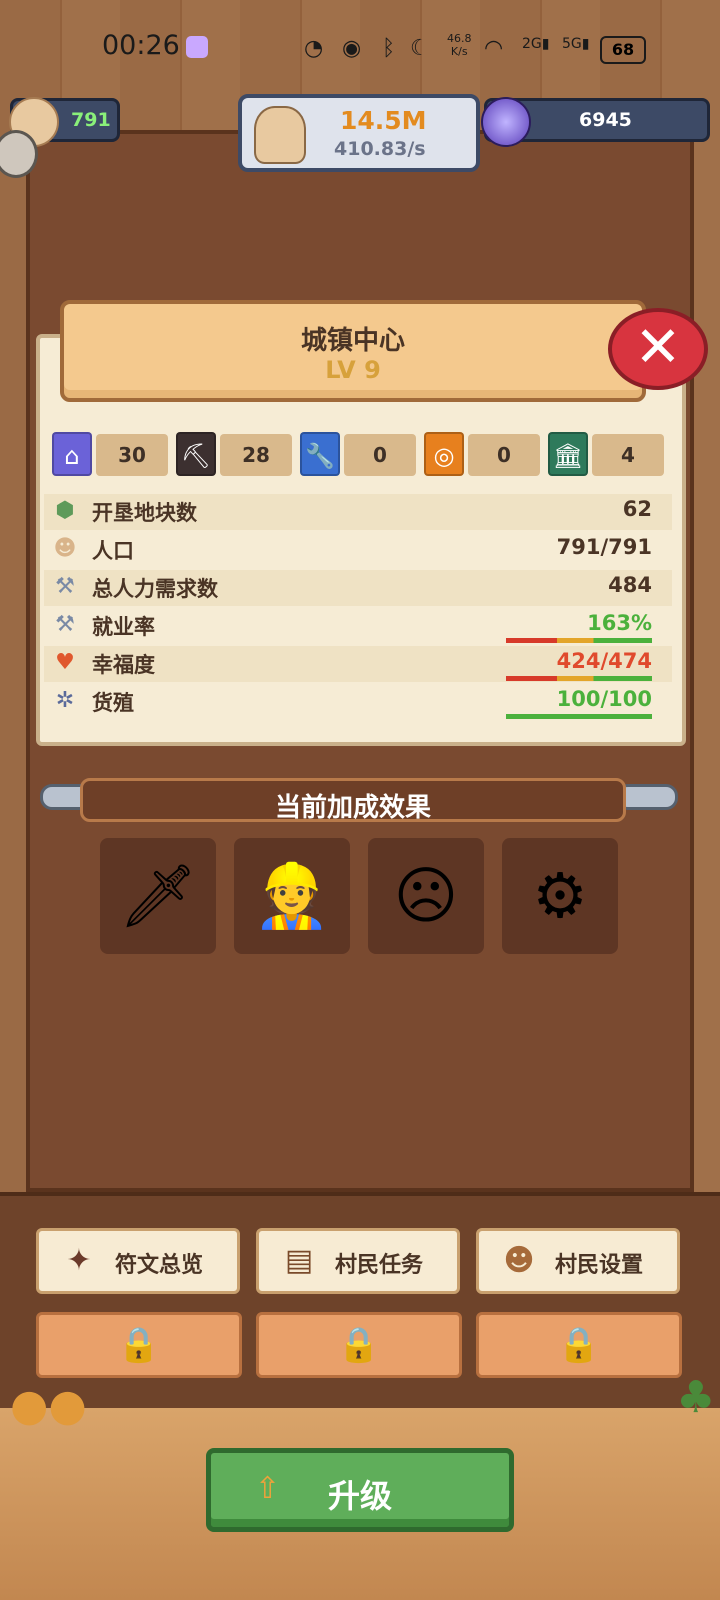 The height and width of the screenshot is (1600, 720). What do you see at coordinates (314, 48) in the screenshot?
I see `speedometer-icon: ◔` at bounding box center [314, 48].